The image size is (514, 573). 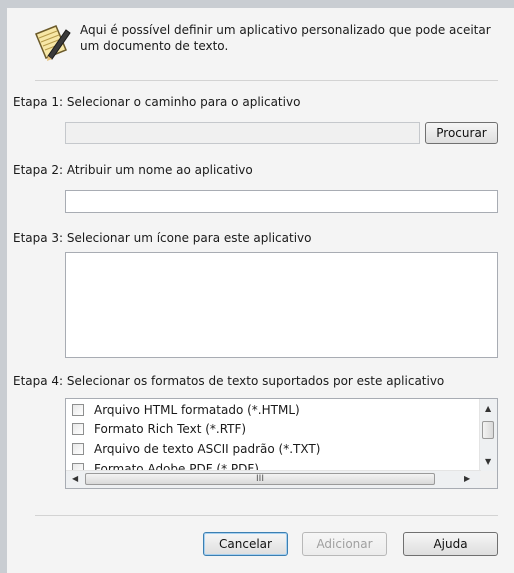 I want to click on scroll-grip: III, so click(x=260, y=479).